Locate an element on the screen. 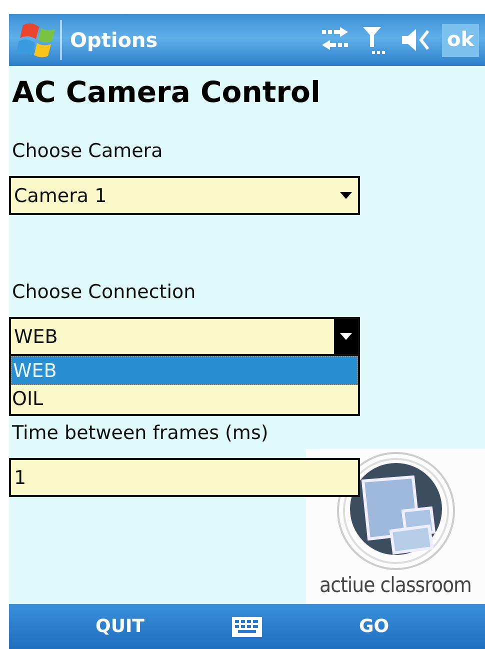 The width and height of the screenshot is (485, 649). quit-button: QUIT is located at coordinates (120, 626).